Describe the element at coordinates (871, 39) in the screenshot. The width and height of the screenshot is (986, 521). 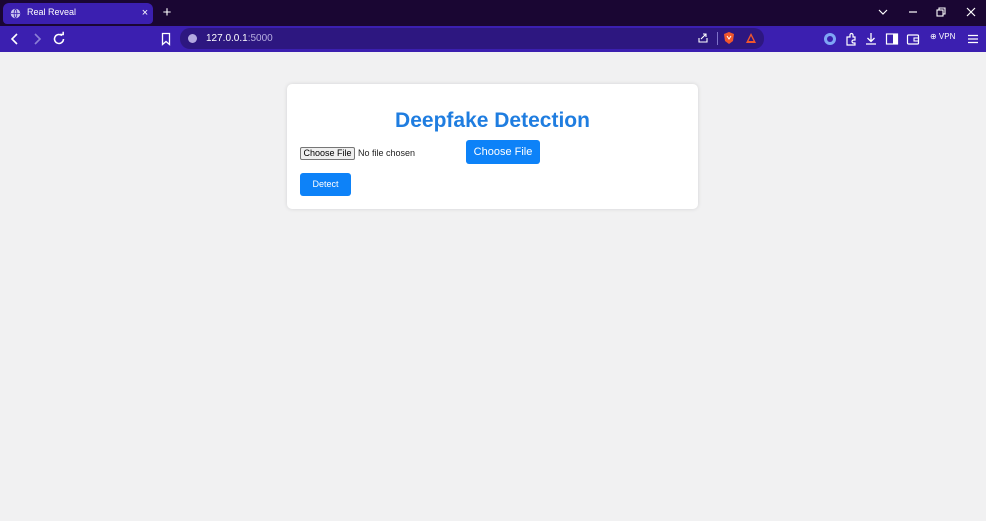
I see `downloads-icon` at that location.